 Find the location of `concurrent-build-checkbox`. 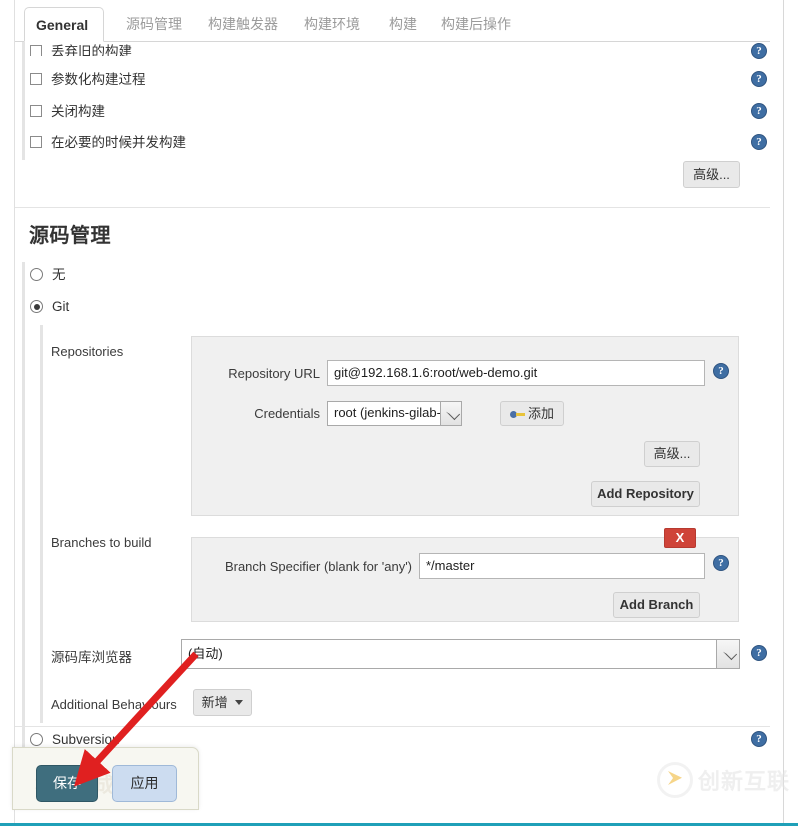

concurrent-build-checkbox is located at coordinates (36, 142).